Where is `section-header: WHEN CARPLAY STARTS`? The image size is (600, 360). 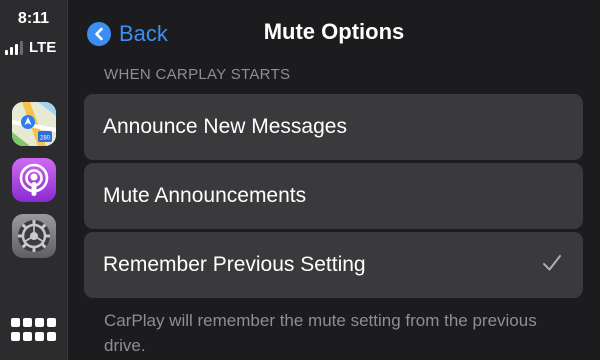 section-header: WHEN CARPLAY STARTS is located at coordinates (197, 74).